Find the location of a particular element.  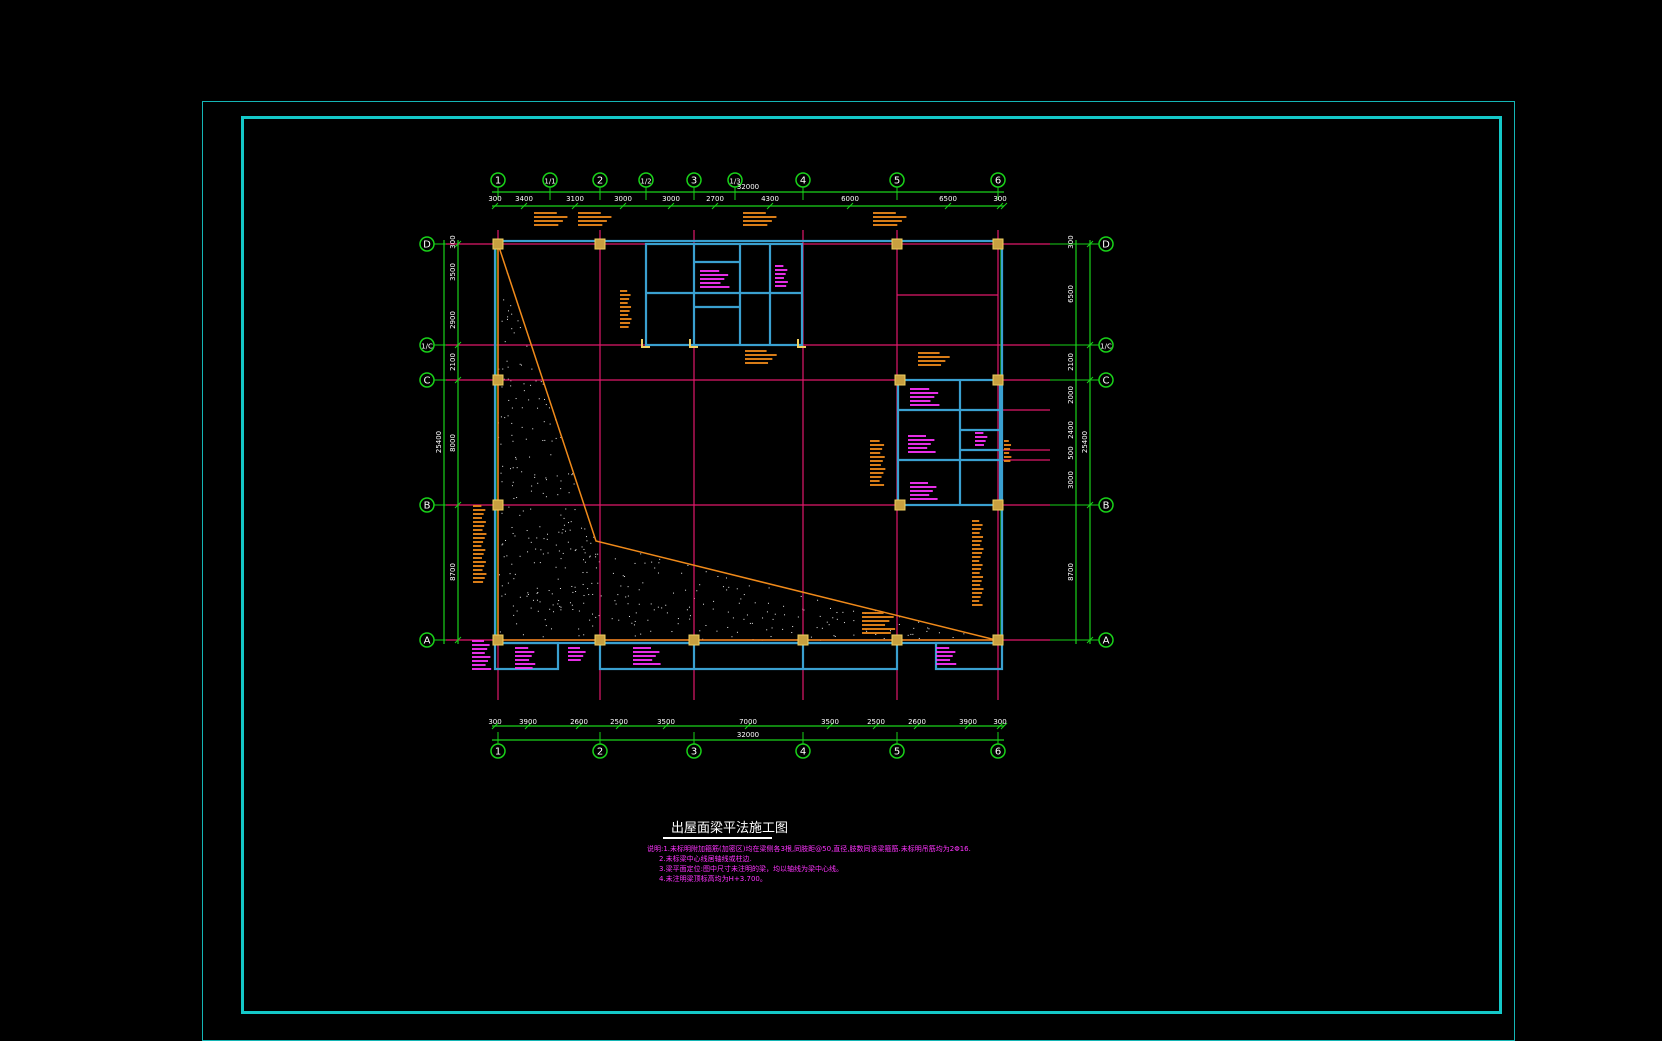

dim-right-seg: 500 is located at coordinates (1071, 452).